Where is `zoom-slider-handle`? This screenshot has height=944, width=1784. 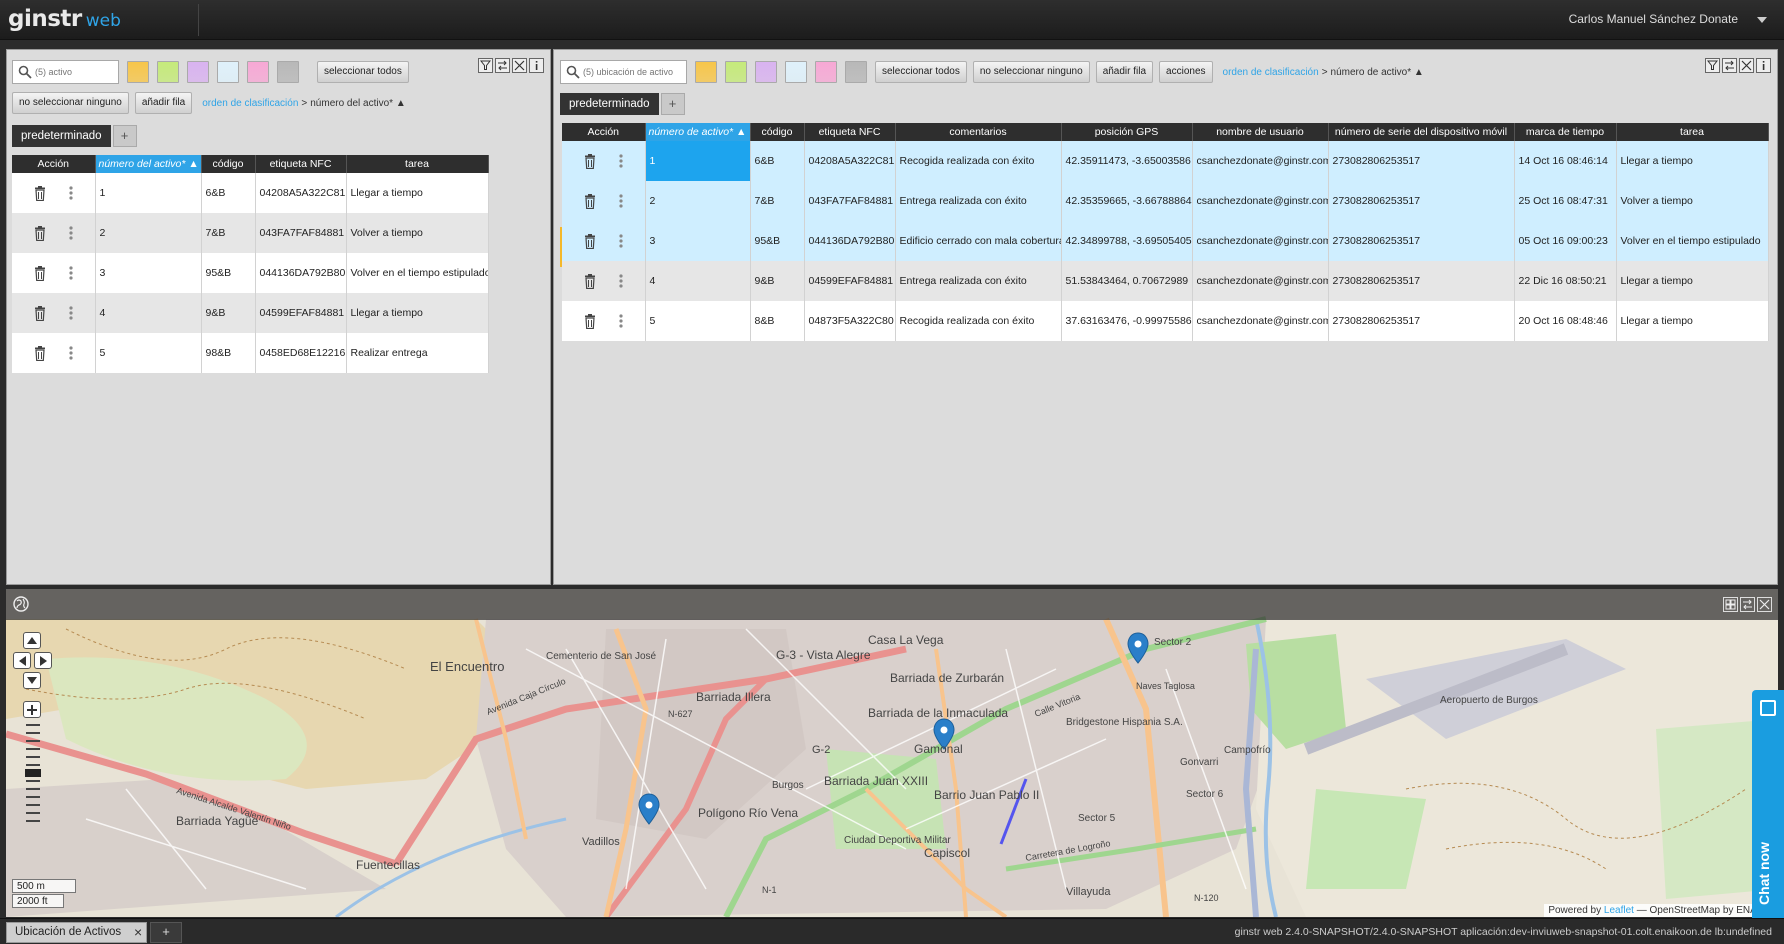
zoom-slider-handle is located at coordinates (33, 773).